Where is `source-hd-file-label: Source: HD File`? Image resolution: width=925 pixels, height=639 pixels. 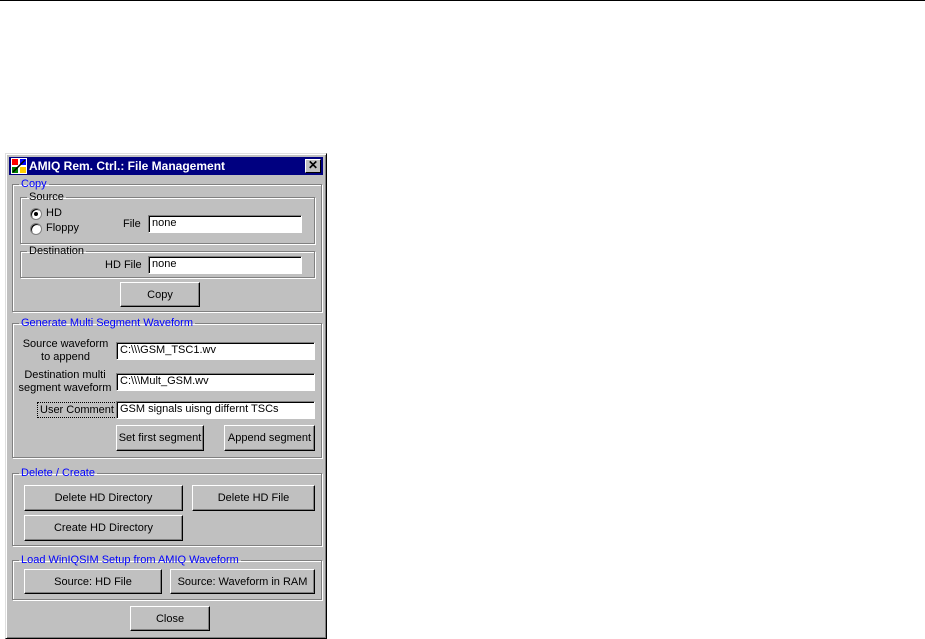
source-hd-file-label: Source: HD File is located at coordinates (93, 581).